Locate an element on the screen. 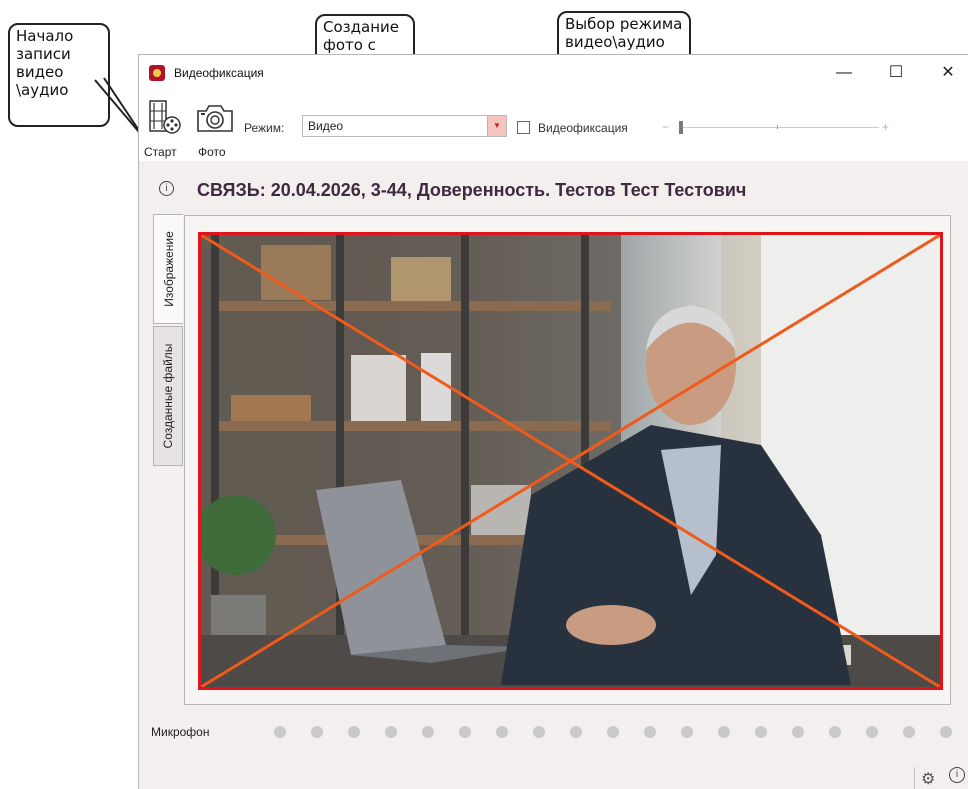 Image resolution: width=968 pixels, height=789 pixels. tab-image: Изображение is located at coordinates (168, 269).